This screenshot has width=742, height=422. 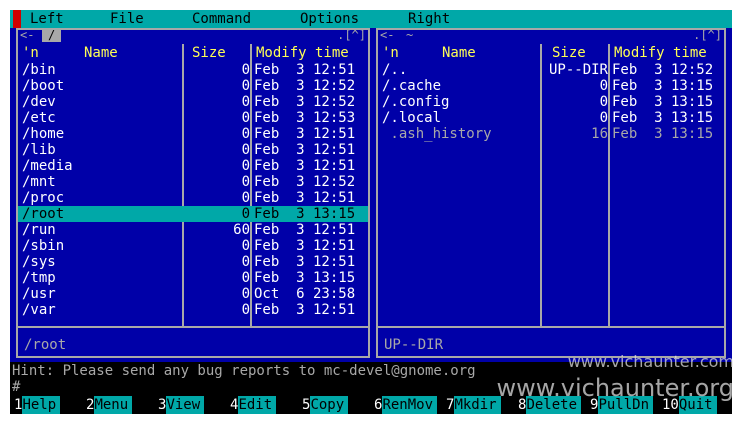 What do you see at coordinates (52, 35) in the screenshot?
I see `left-panel-path: /` at bounding box center [52, 35].